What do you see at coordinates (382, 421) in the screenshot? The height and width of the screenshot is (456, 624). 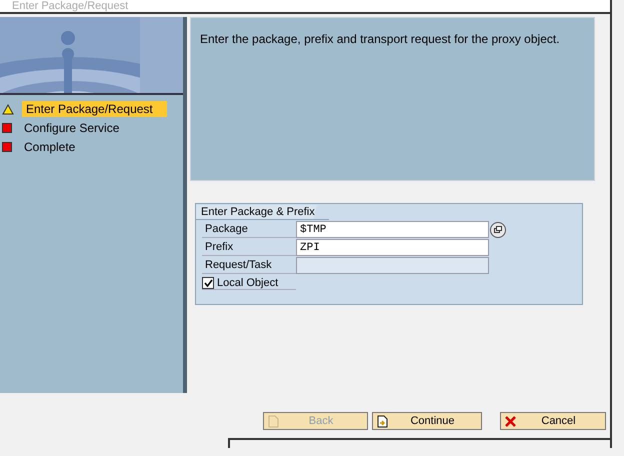 I see `document-arrow-icon` at bounding box center [382, 421].